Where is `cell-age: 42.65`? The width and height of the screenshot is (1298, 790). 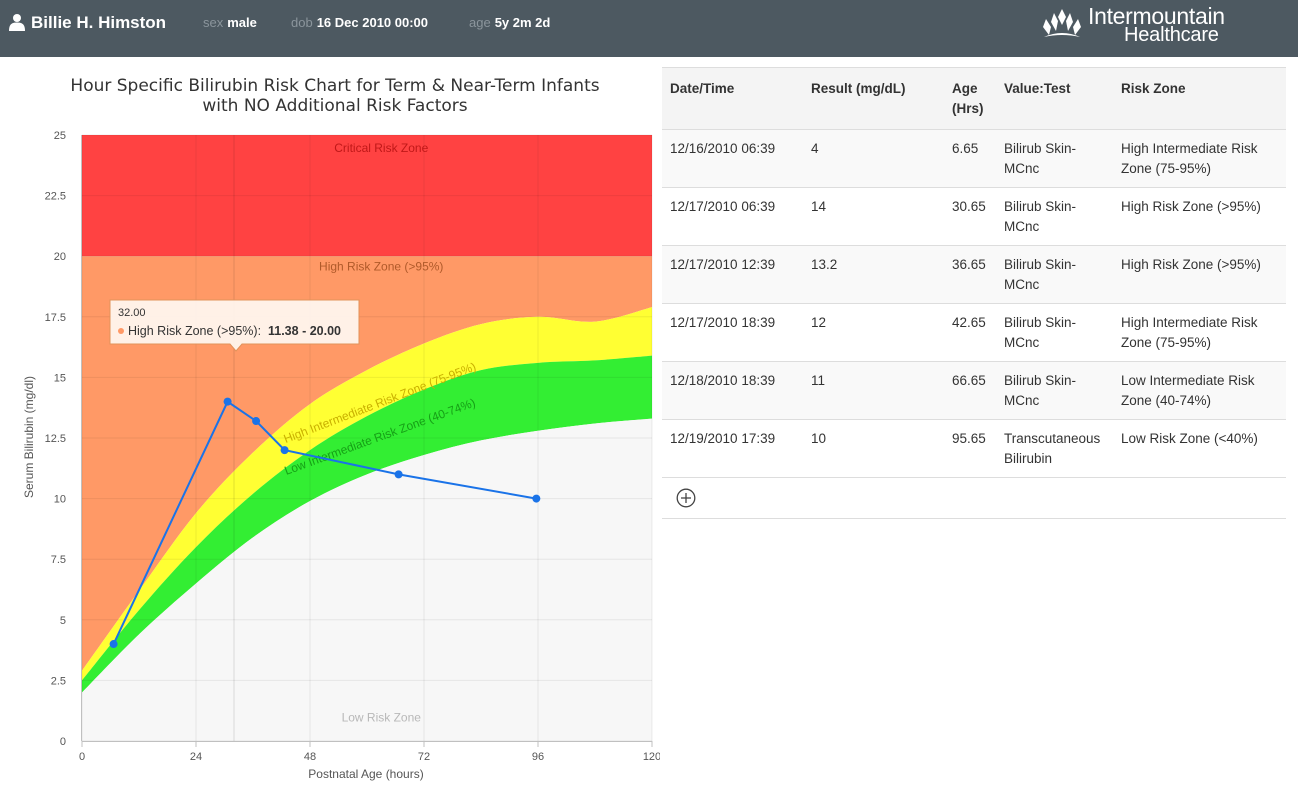 cell-age: 42.65 is located at coordinates (969, 322).